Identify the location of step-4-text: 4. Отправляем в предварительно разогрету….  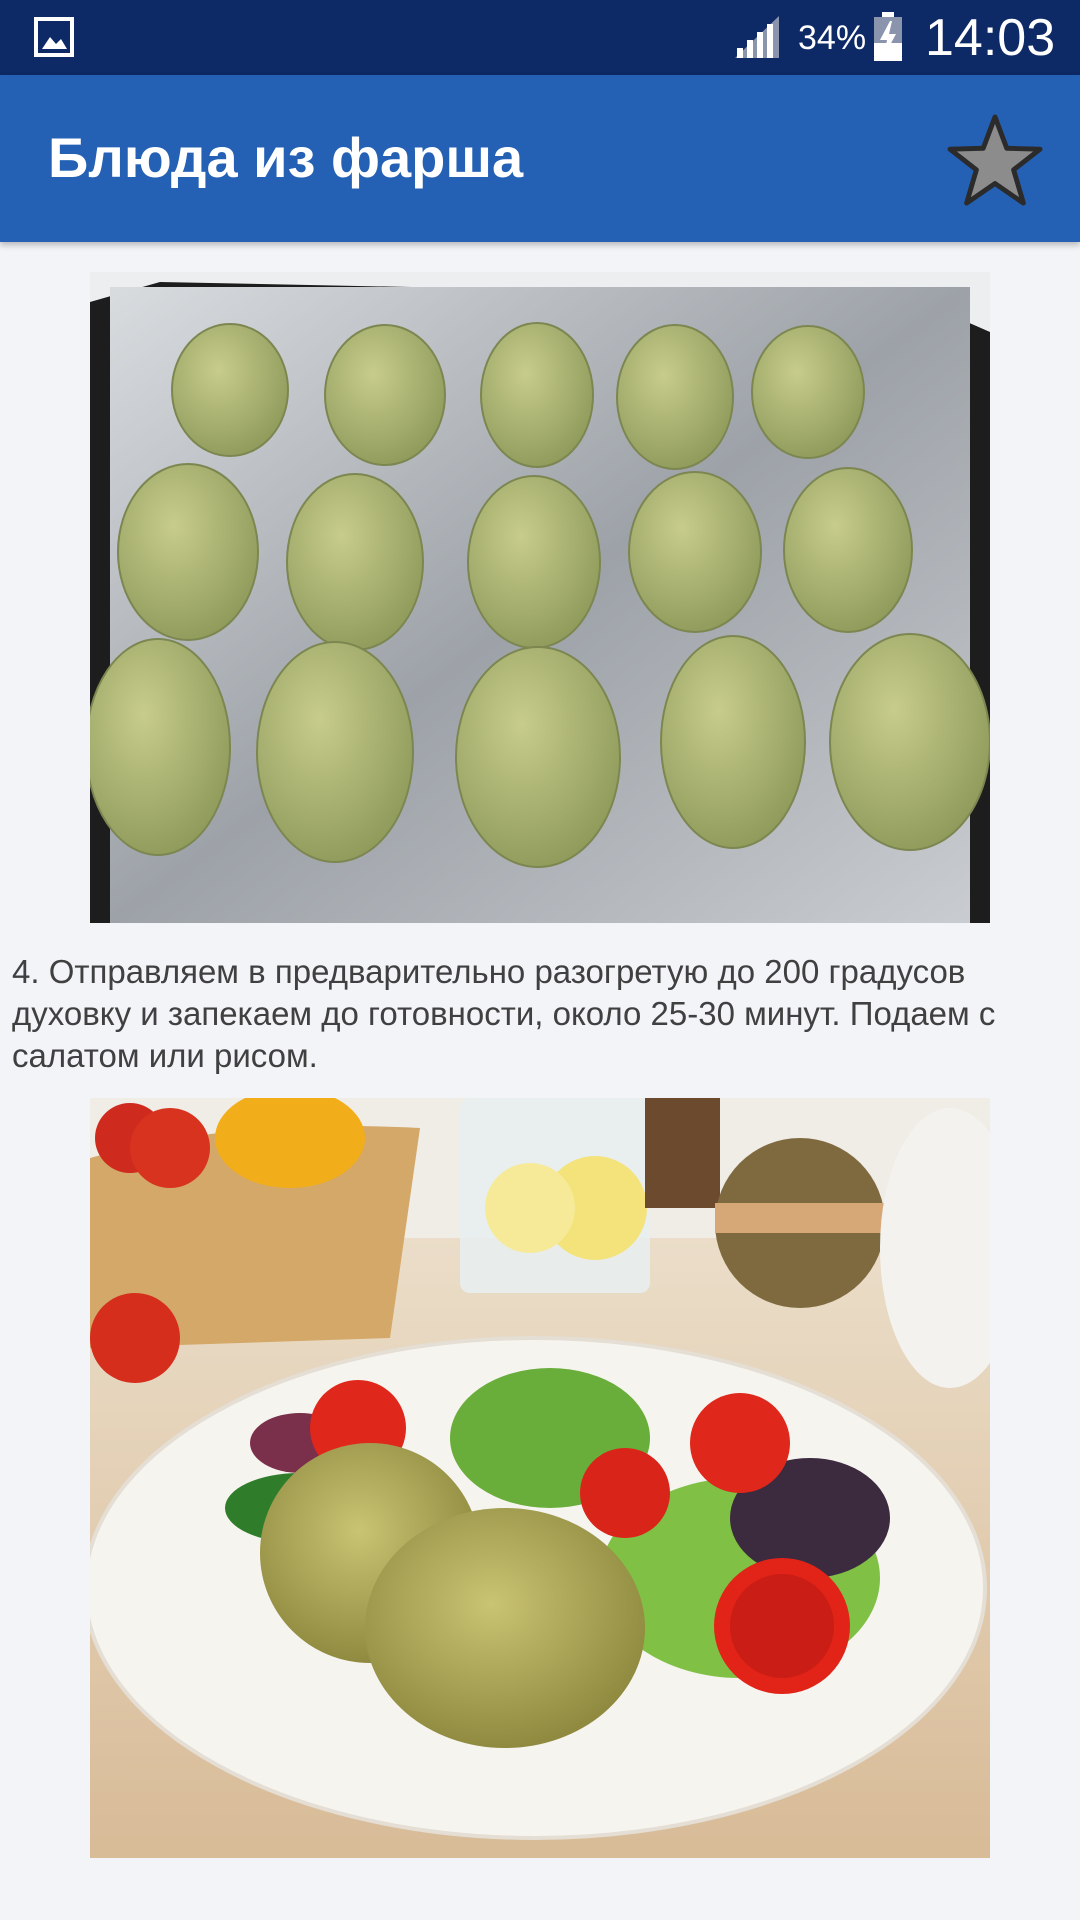
(504, 1013).